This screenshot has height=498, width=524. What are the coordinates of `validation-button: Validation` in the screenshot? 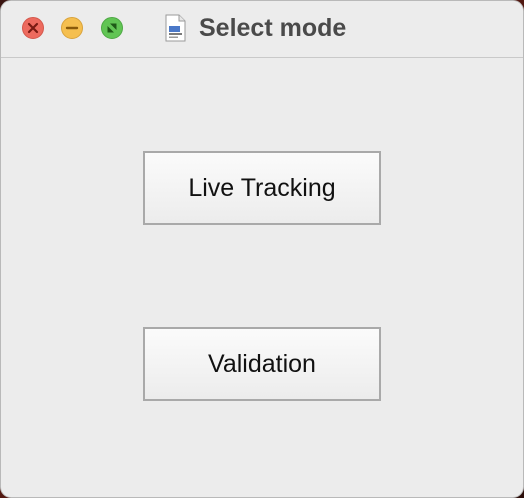 It's located at (262, 364).